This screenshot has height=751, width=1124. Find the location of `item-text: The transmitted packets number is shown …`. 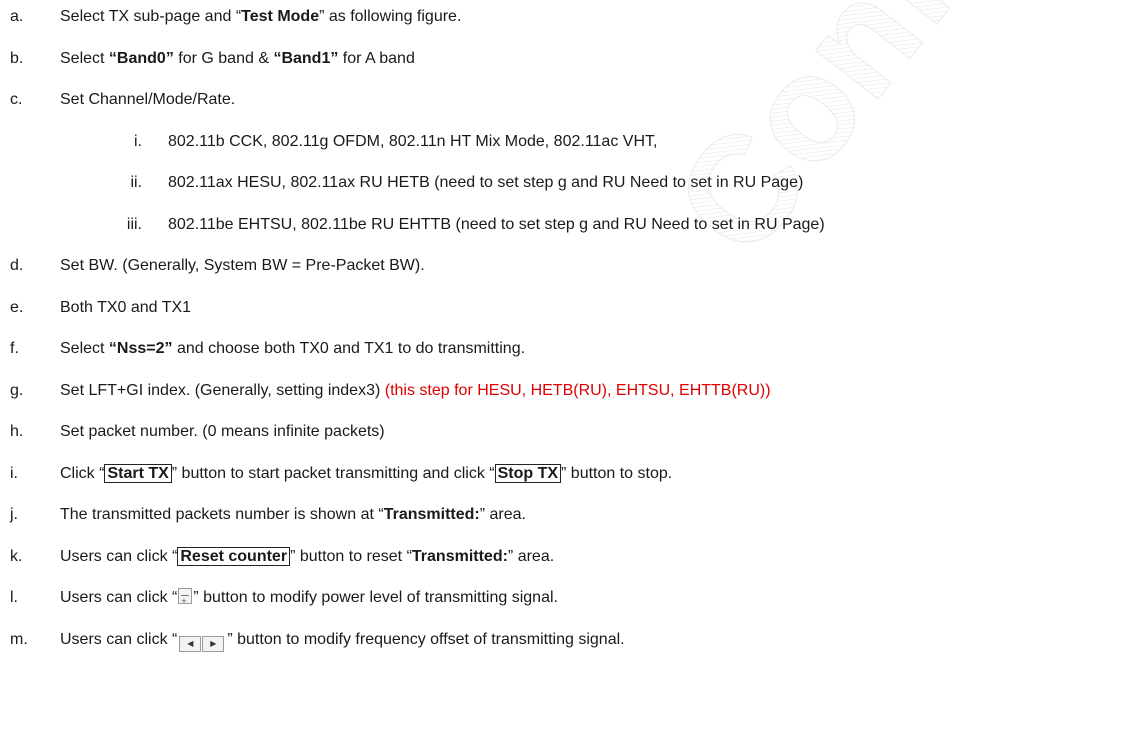

item-text: The transmitted packets number is shown … is located at coordinates (293, 514).